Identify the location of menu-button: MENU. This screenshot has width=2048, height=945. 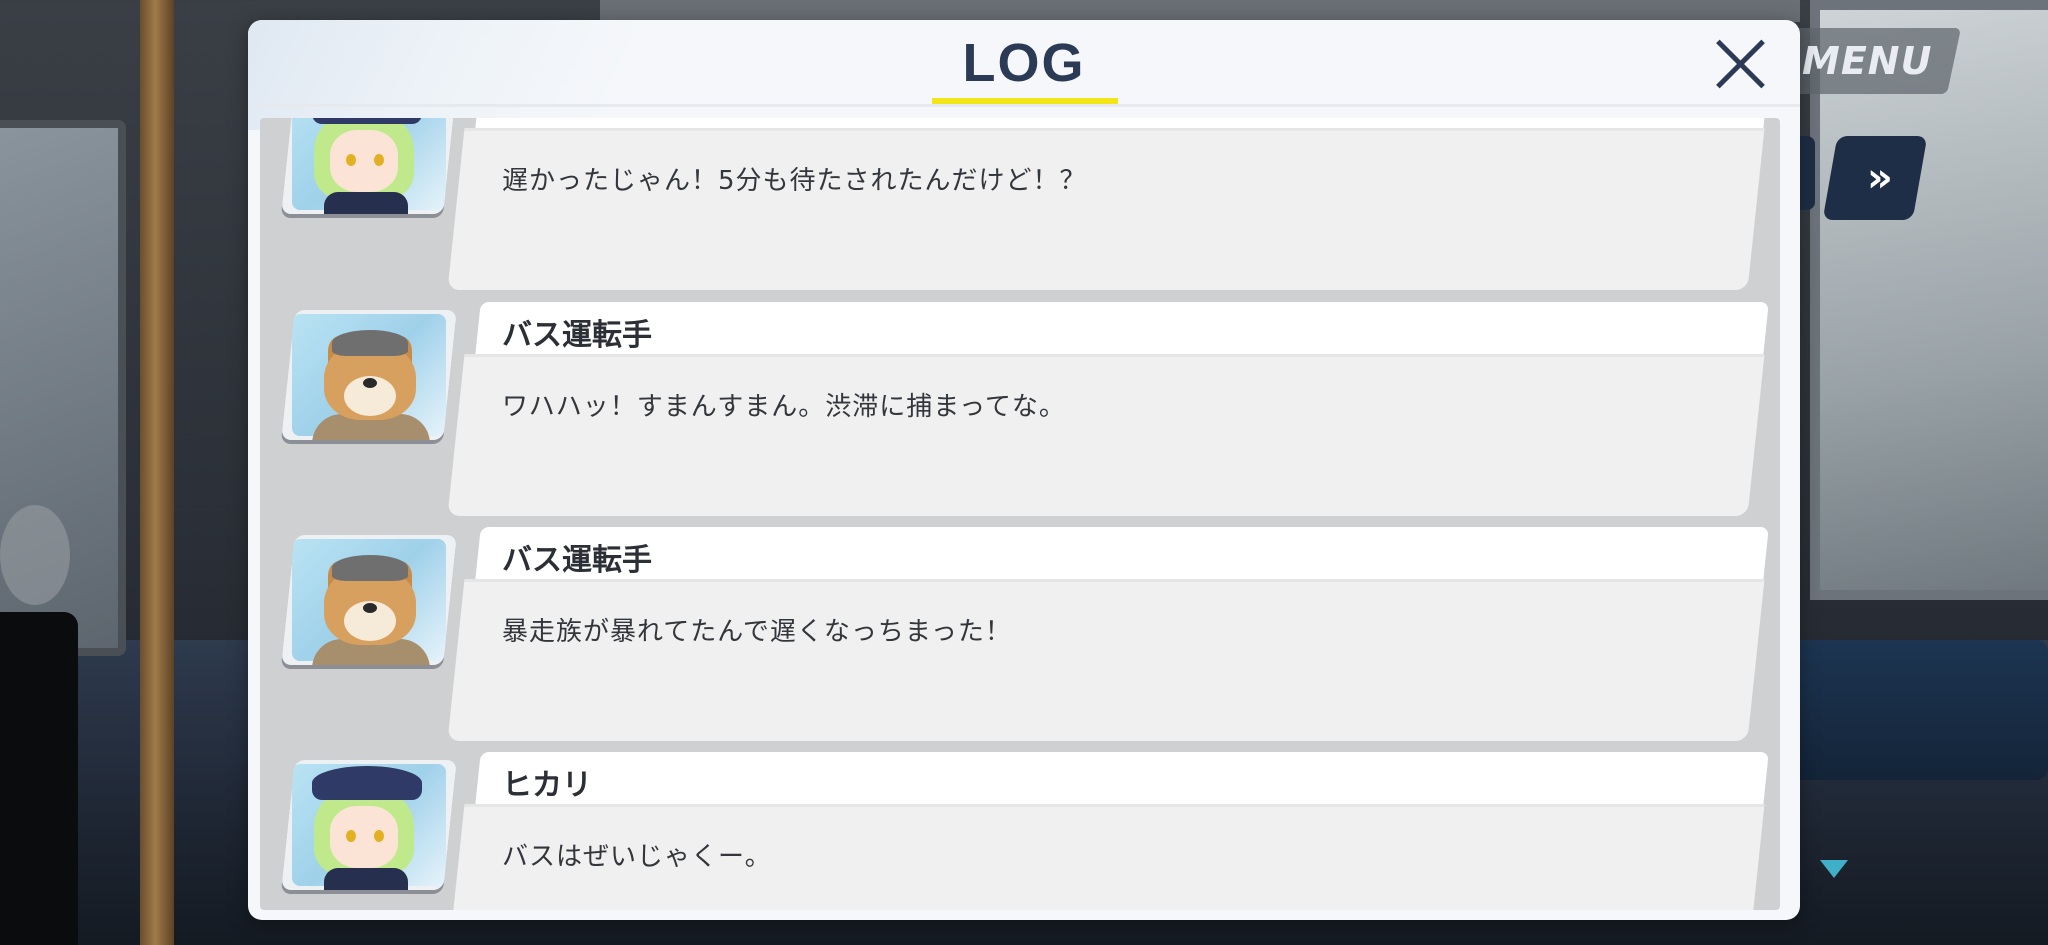
(1867, 61).